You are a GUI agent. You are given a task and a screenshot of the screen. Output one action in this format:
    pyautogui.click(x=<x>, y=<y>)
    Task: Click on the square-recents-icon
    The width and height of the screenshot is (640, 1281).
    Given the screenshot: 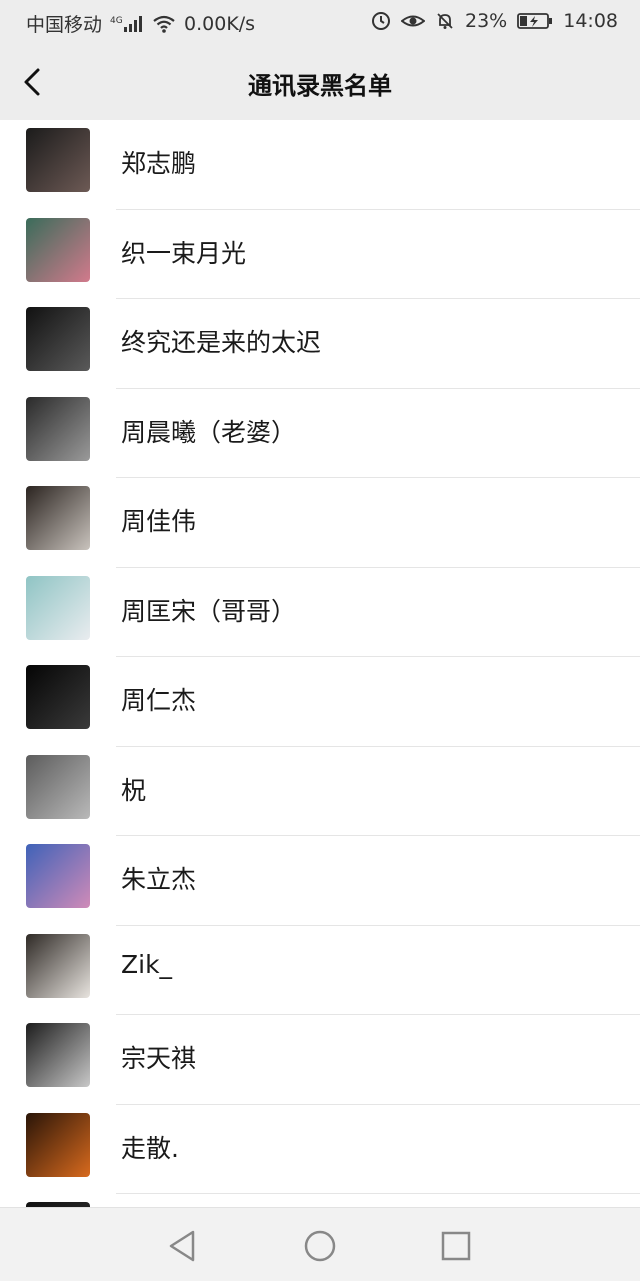 What is the action you would take?
    pyautogui.click(x=456, y=1246)
    